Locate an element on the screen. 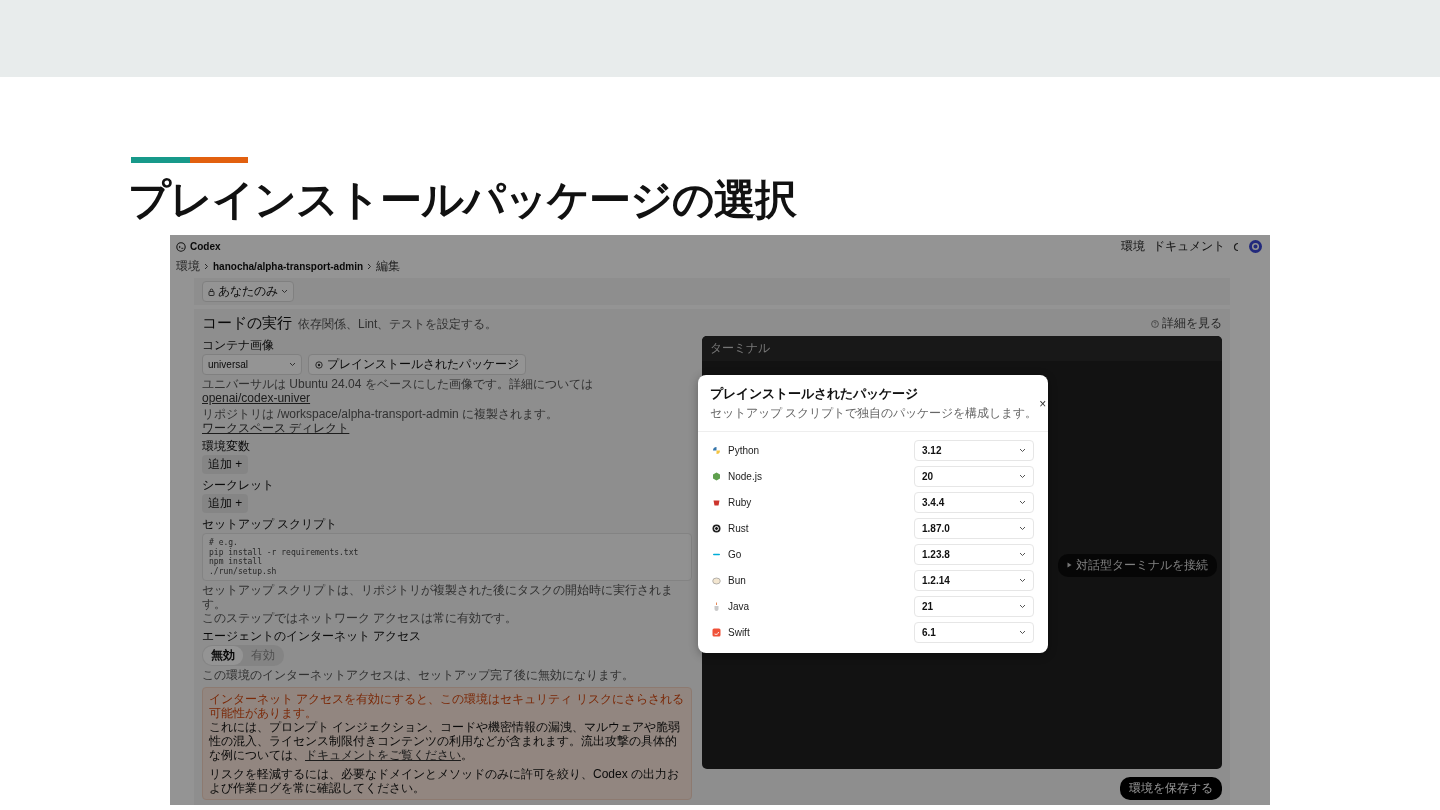  package-name: Bun is located at coordinates (737, 580).